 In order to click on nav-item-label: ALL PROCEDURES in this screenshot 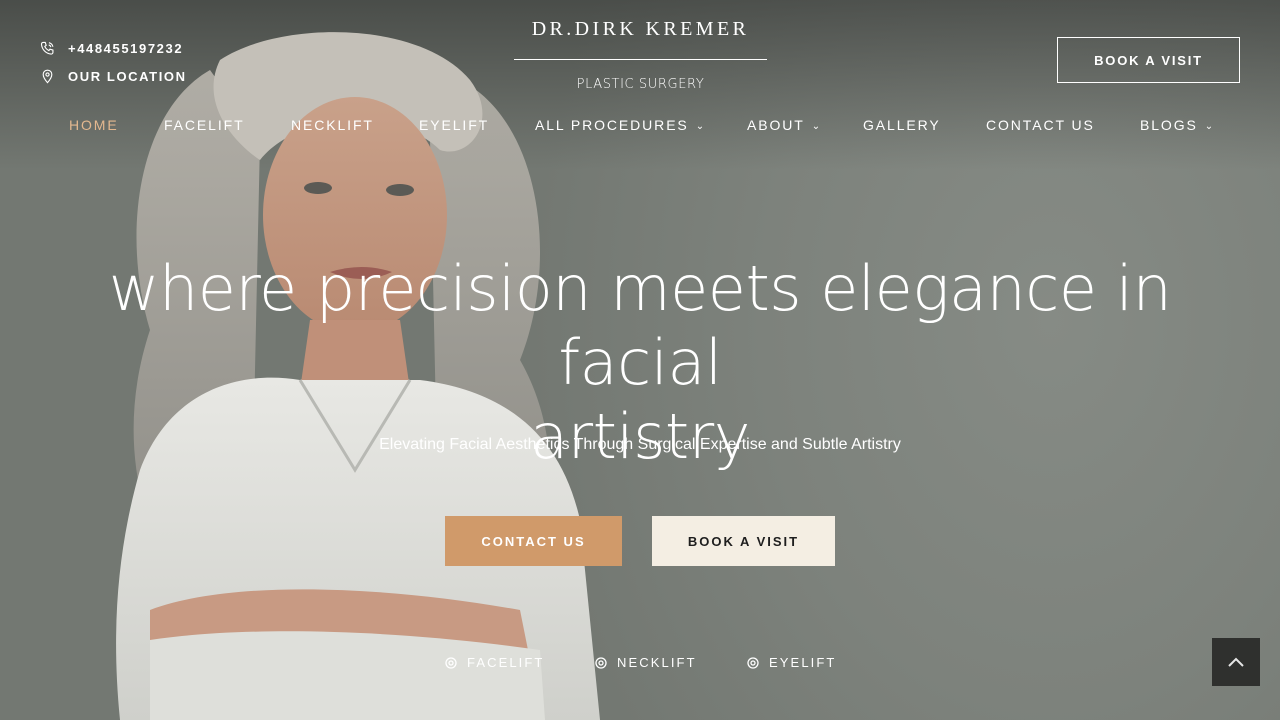, I will do `click(612, 125)`.